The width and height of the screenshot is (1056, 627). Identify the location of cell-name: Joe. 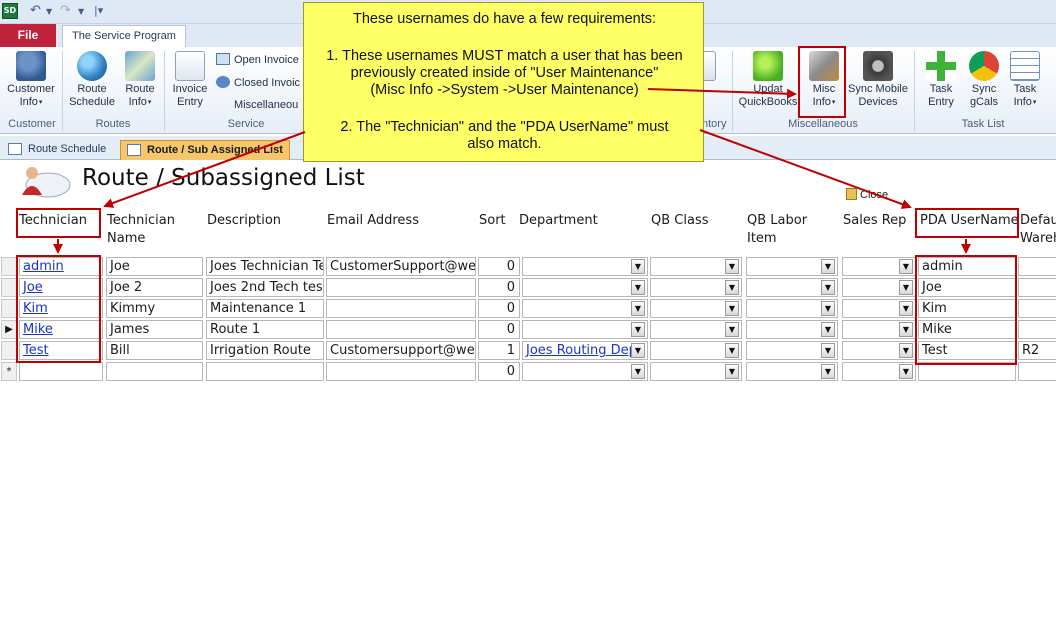
(154, 266).